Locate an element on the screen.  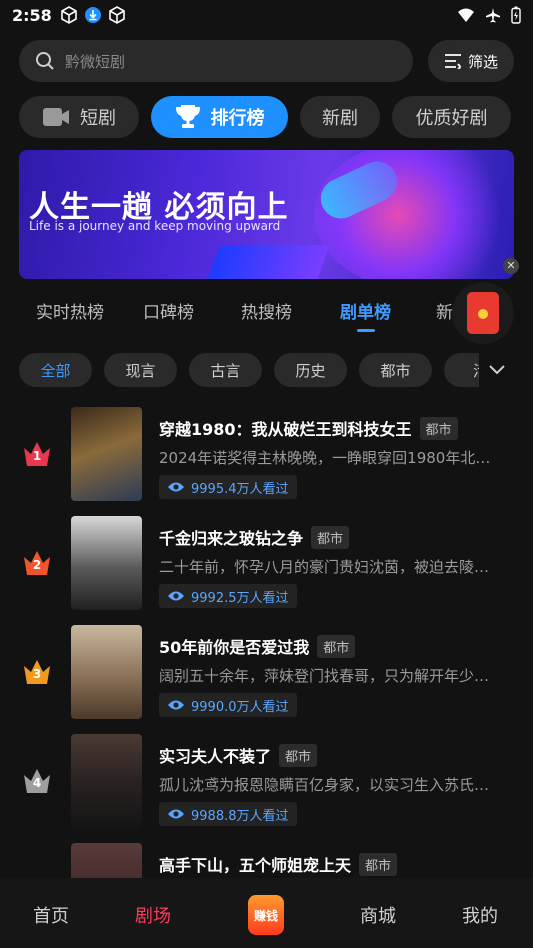
rank-crown: 2 is located at coordinates (37, 563).